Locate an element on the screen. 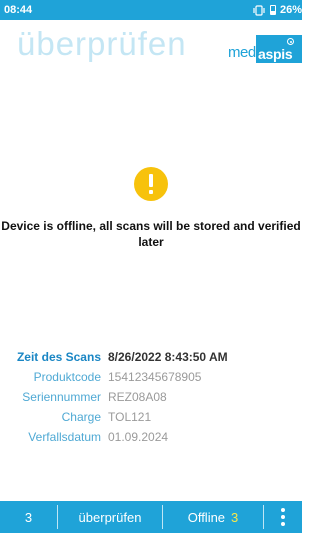  logo-box: aspis is located at coordinates (279, 49).